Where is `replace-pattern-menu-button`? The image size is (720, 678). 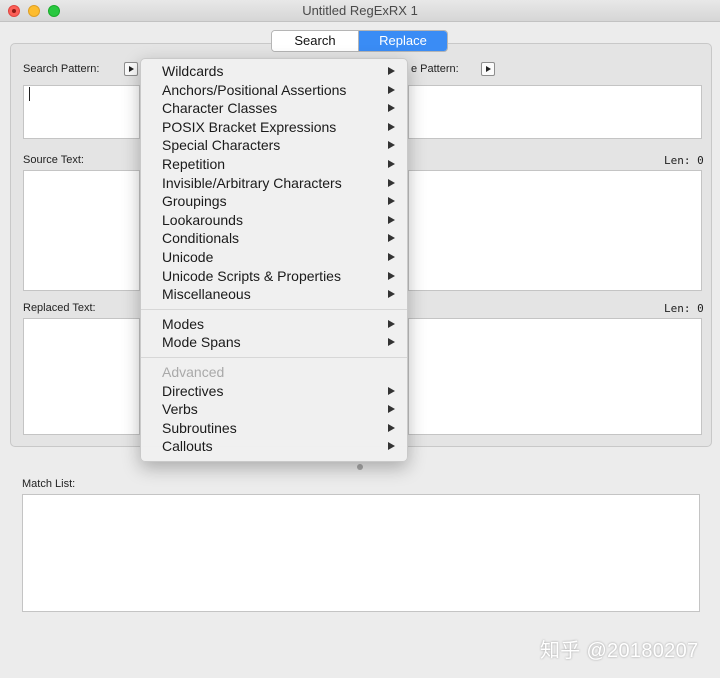 replace-pattern-menu-button is located at coordinates (488, 69).